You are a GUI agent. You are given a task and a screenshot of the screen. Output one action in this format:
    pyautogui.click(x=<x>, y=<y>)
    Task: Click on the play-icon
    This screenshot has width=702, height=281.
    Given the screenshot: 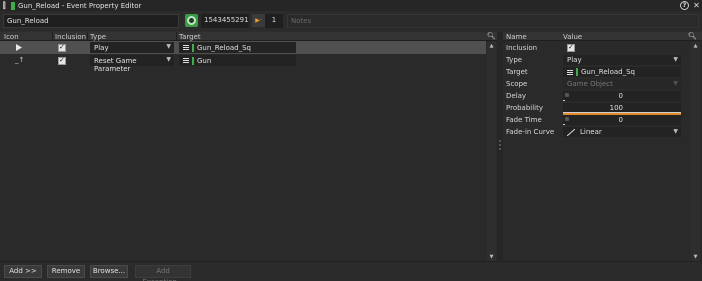 What is the action you would take?
    pyautogui.click(x=19, y=47)
    